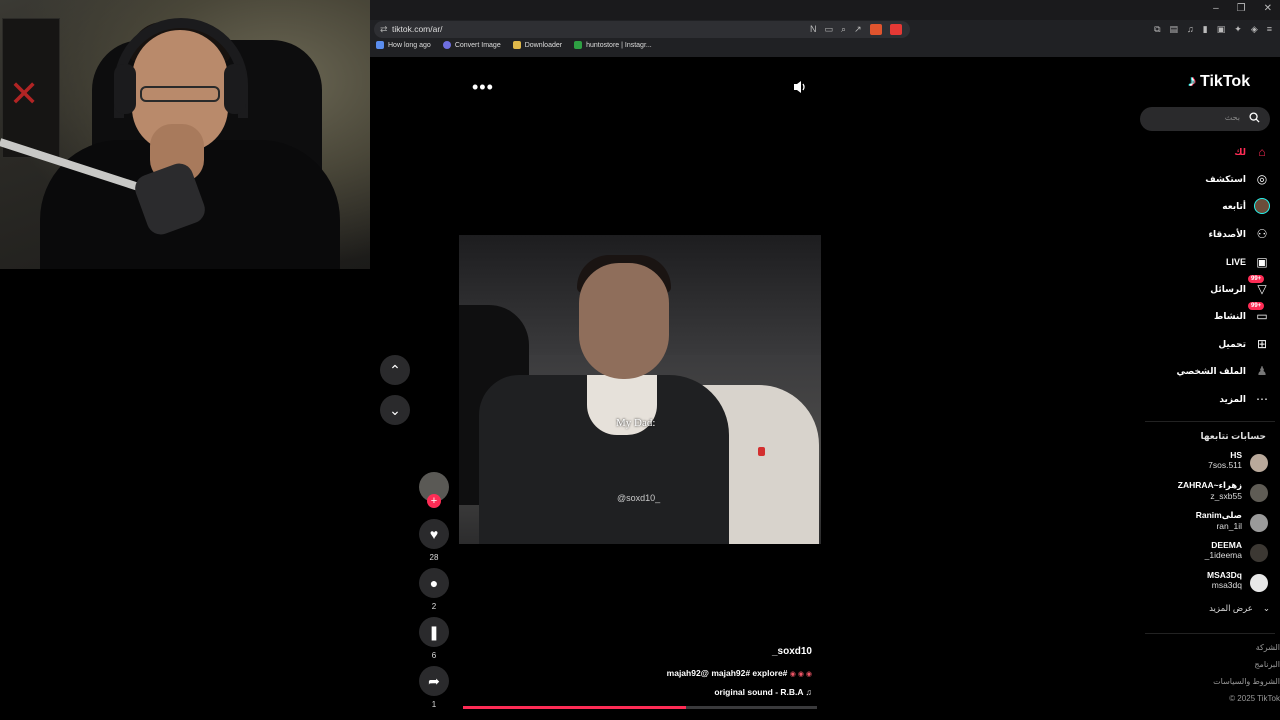  I want to click on video-progress-bar, so click(640, 707).